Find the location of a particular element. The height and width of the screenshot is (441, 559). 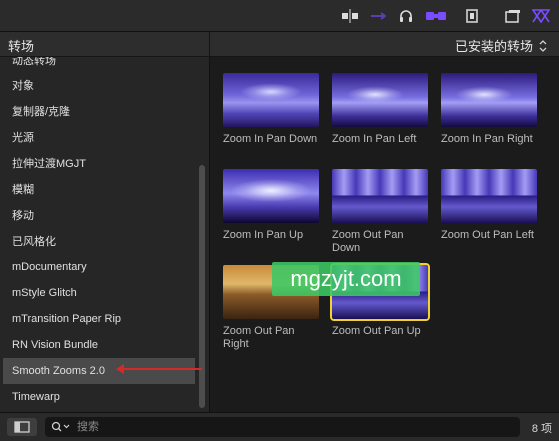

category-item: 光源 is located at coordinates (99, 137).